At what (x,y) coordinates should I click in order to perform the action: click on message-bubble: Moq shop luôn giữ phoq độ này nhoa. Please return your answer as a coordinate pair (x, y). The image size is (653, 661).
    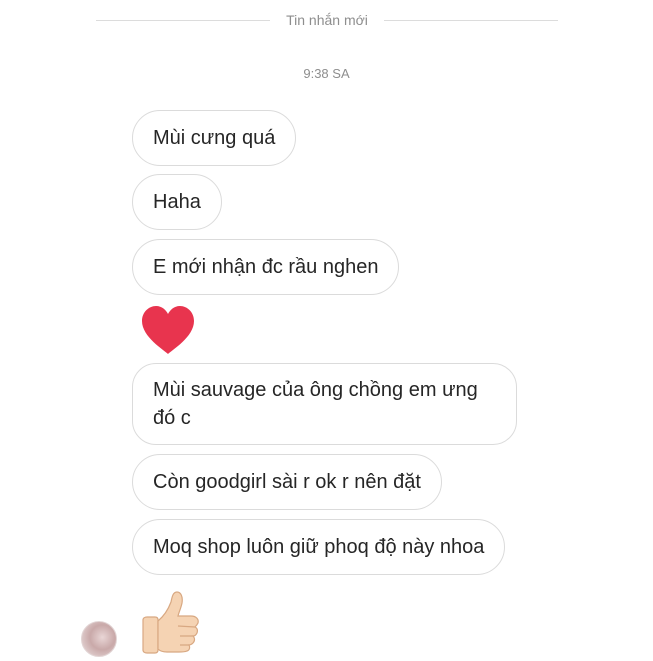
    Looking at the image, I should click on (319, 547).